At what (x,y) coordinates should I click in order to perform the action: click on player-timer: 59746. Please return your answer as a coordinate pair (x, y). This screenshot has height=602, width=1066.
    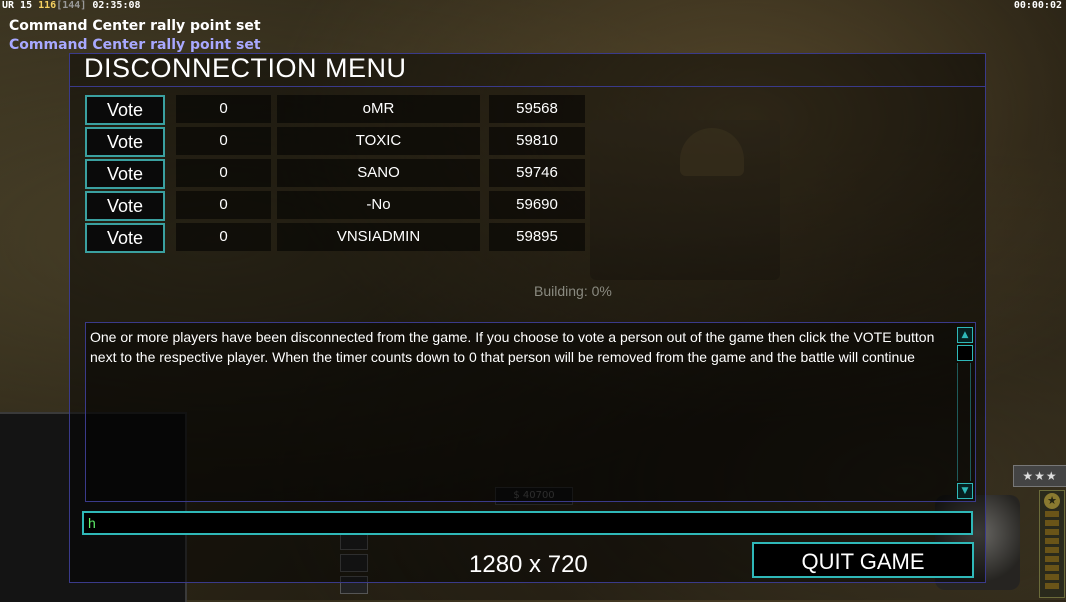
    Looking at the image, I should click on (537, 173).